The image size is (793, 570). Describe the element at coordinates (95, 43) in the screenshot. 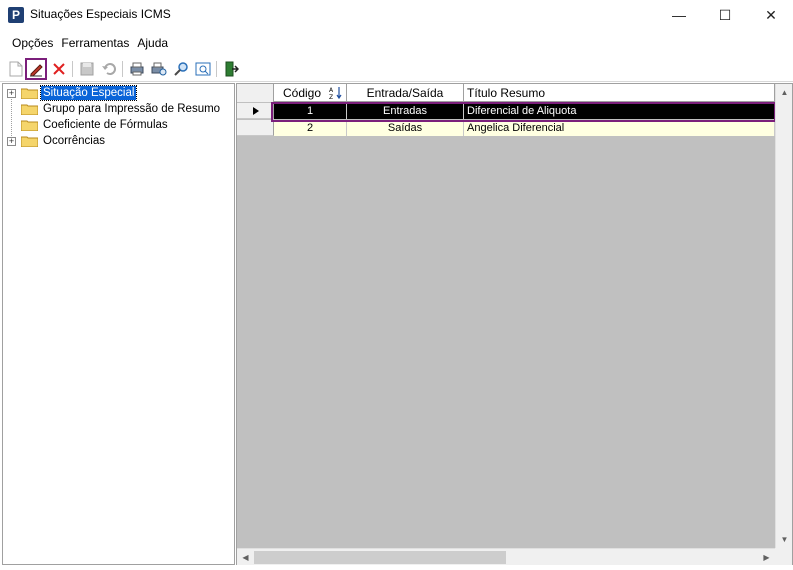

I see `menu-ferramentas: Ferramentas` at that location.